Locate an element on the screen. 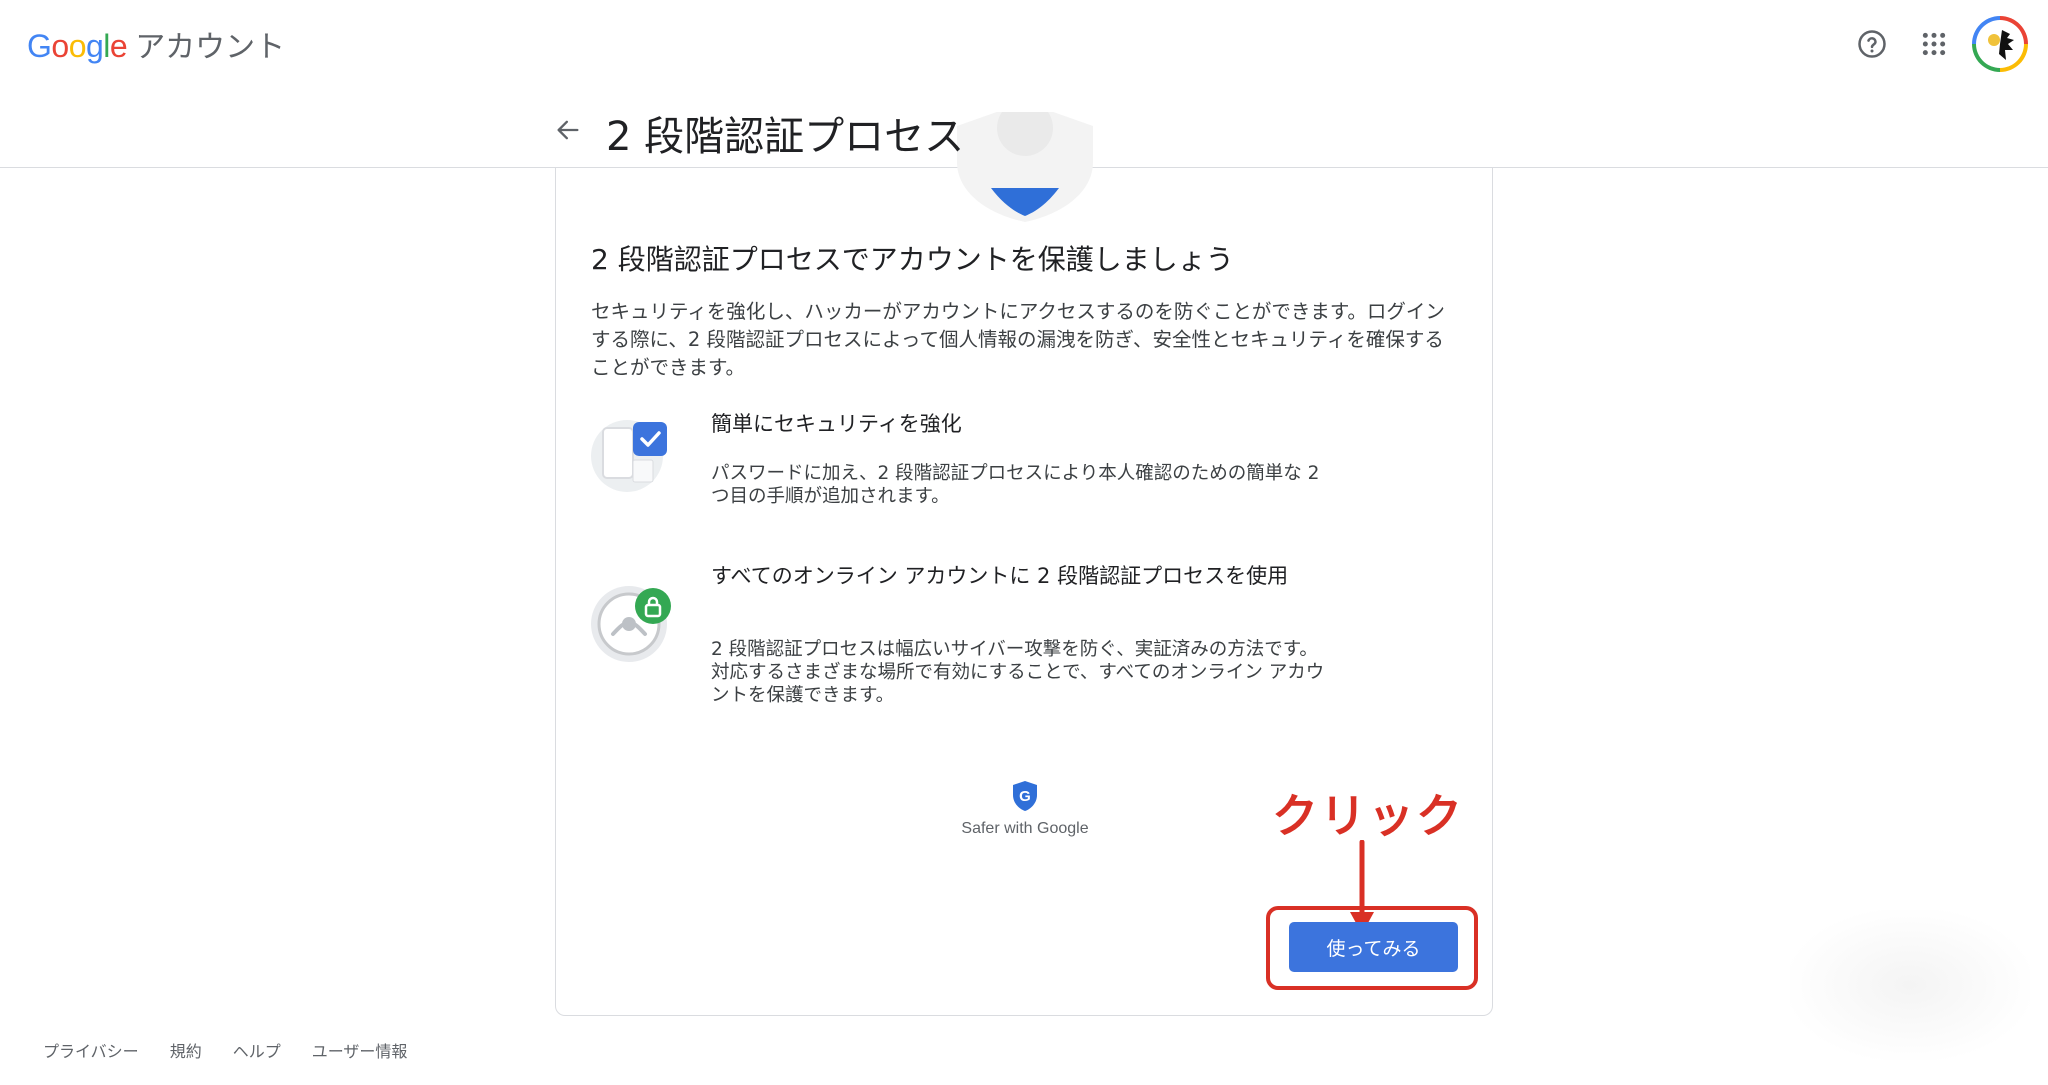  apps-grid-icon is located at coordinates (1934, 44).